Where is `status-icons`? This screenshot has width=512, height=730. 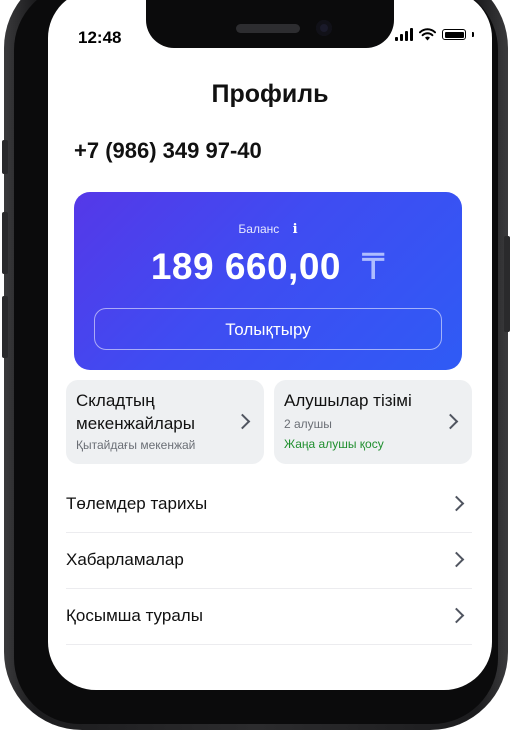
status-icons is located at coordinates (434, 34).